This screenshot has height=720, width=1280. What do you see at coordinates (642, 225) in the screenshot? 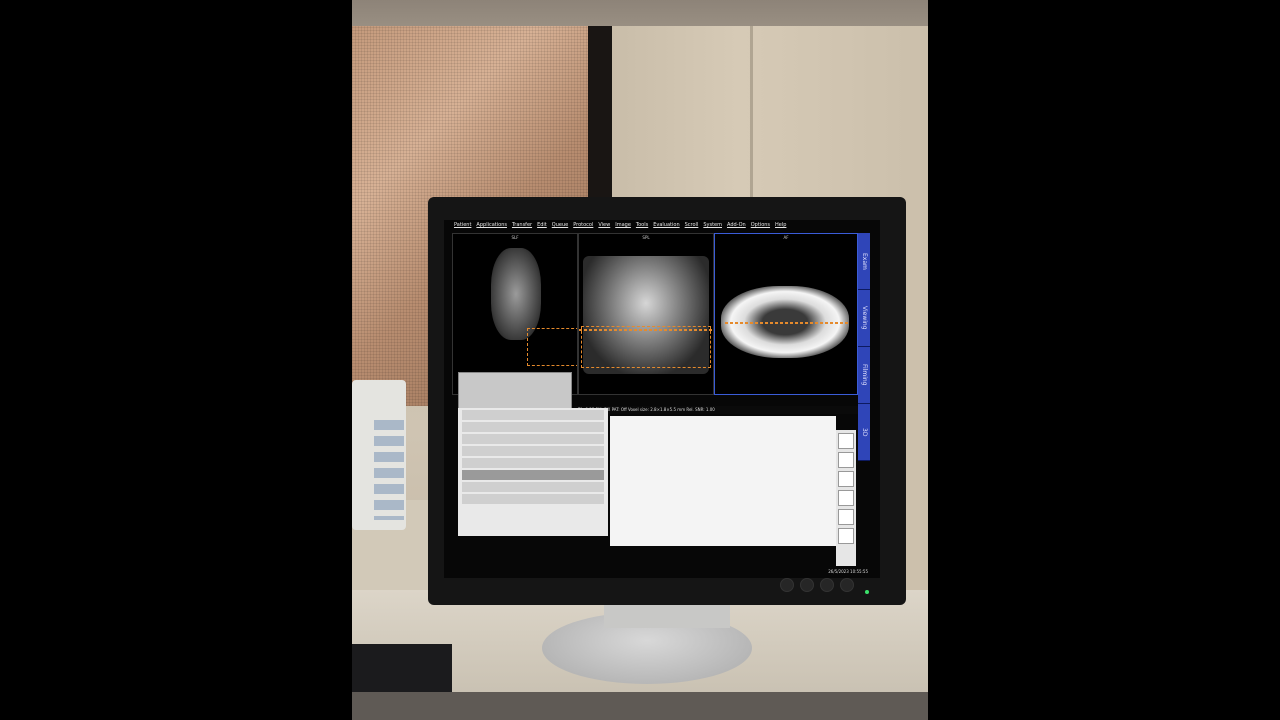
I see `menu-tools: Tools` at bounding box center [642, 225].